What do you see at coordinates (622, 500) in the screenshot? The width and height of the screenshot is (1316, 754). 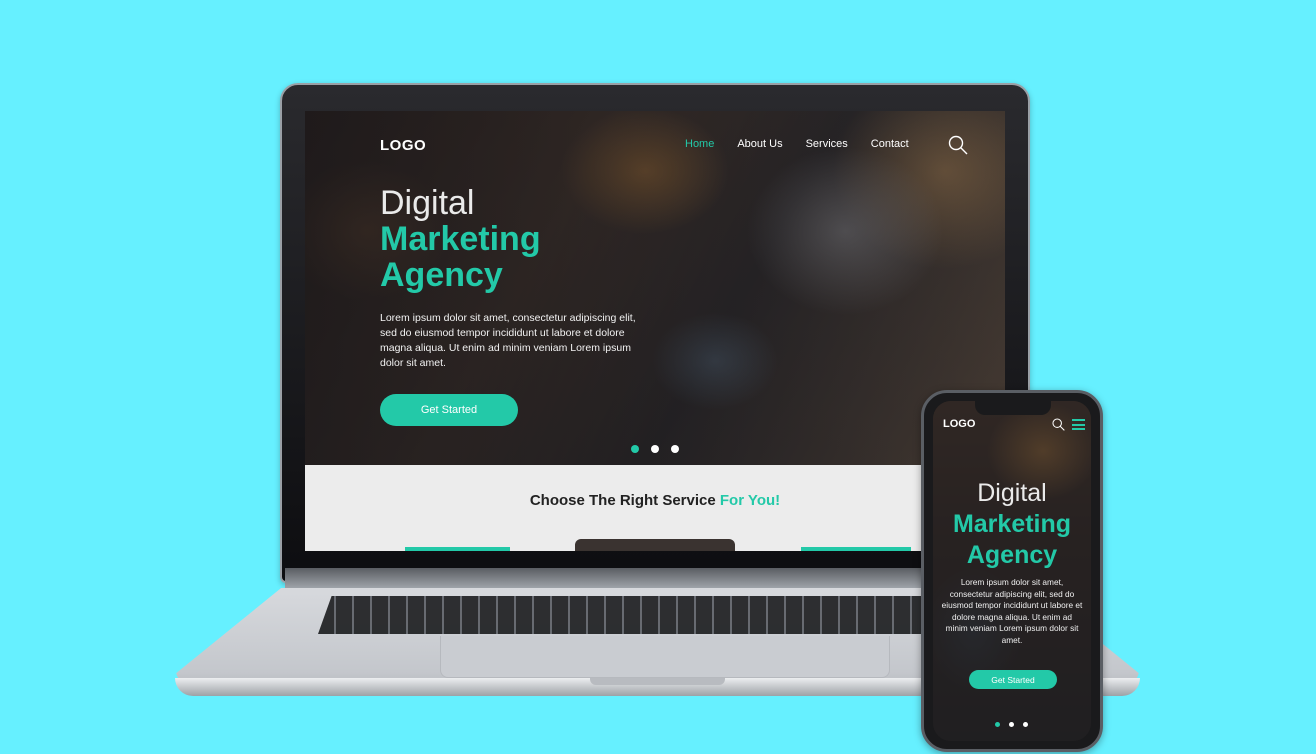 I see `services-heading-prefix: Choose The Right Service` at bounding box center [622, 500].